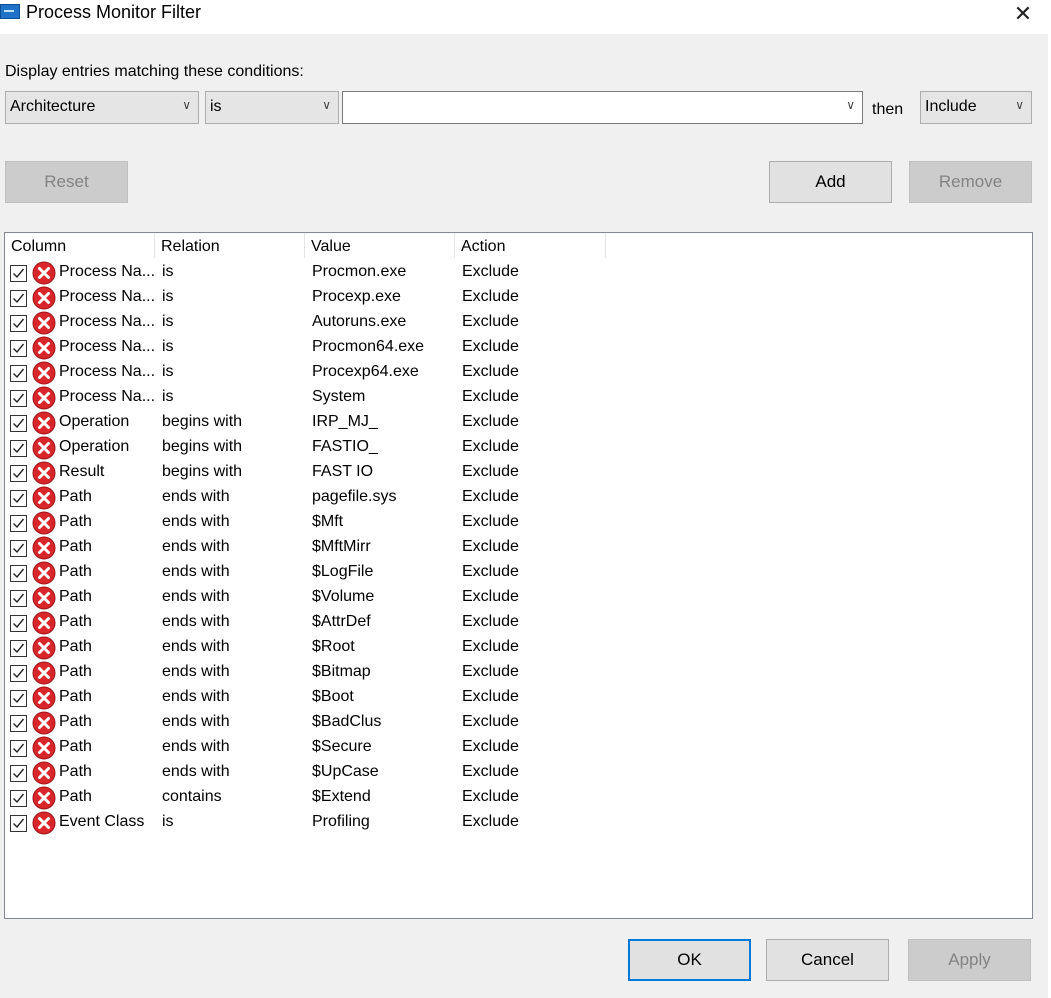 The image size is (1051, 998). I want to click on table-row: Operation begins with FASTIO_ Exclude, so click(518, 447).